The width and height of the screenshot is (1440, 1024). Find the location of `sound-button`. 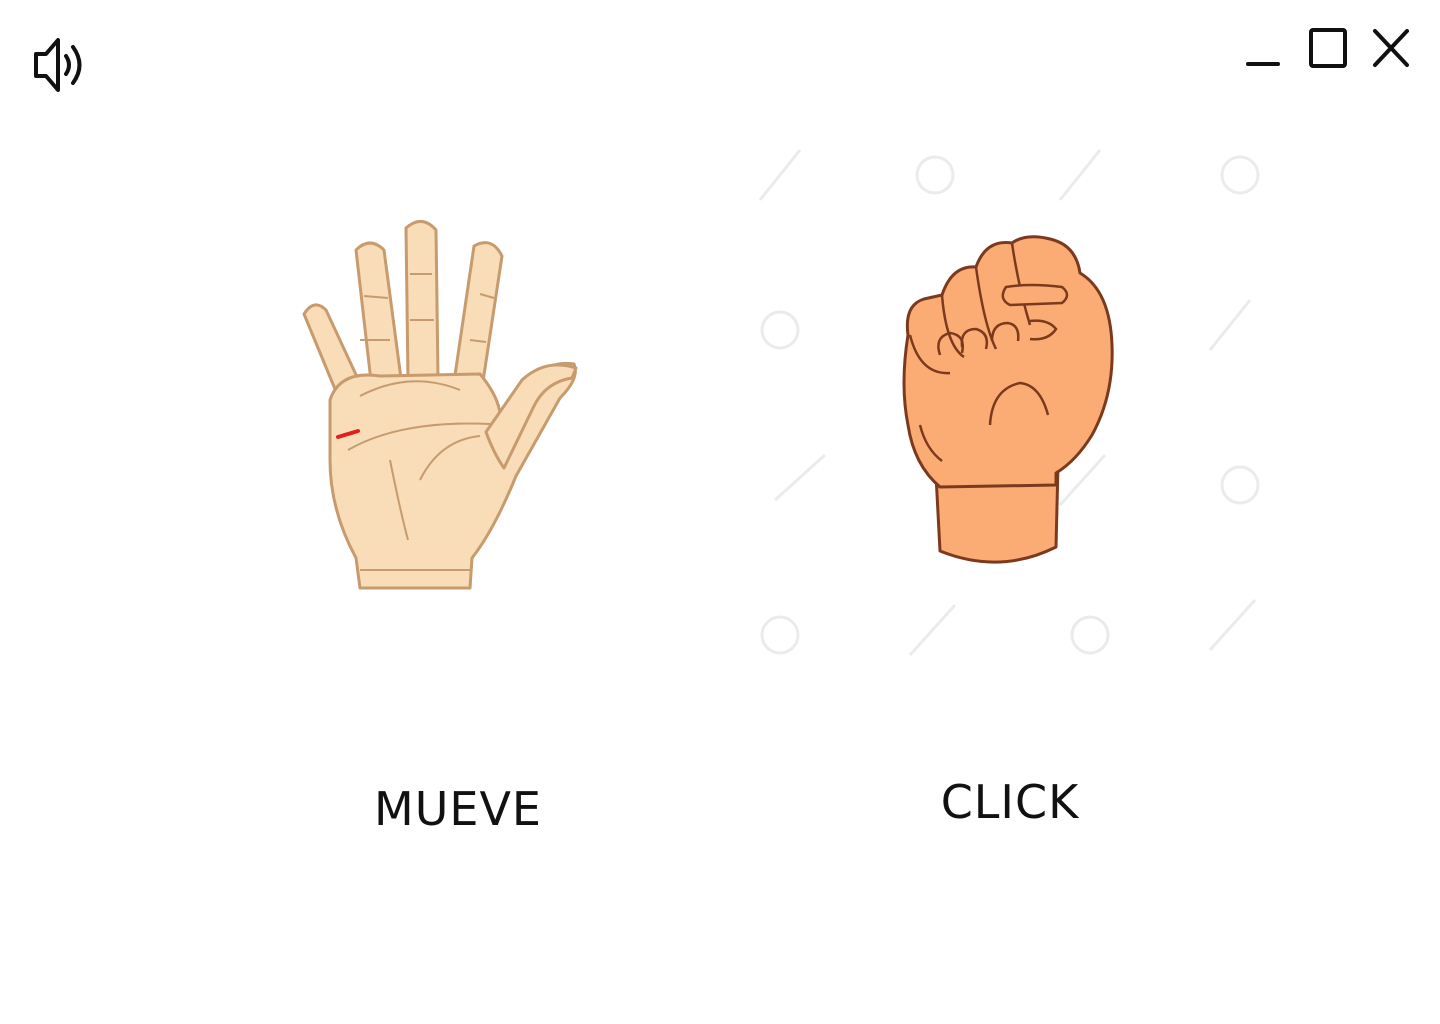

sound-button is located at coordinates (62, 64).